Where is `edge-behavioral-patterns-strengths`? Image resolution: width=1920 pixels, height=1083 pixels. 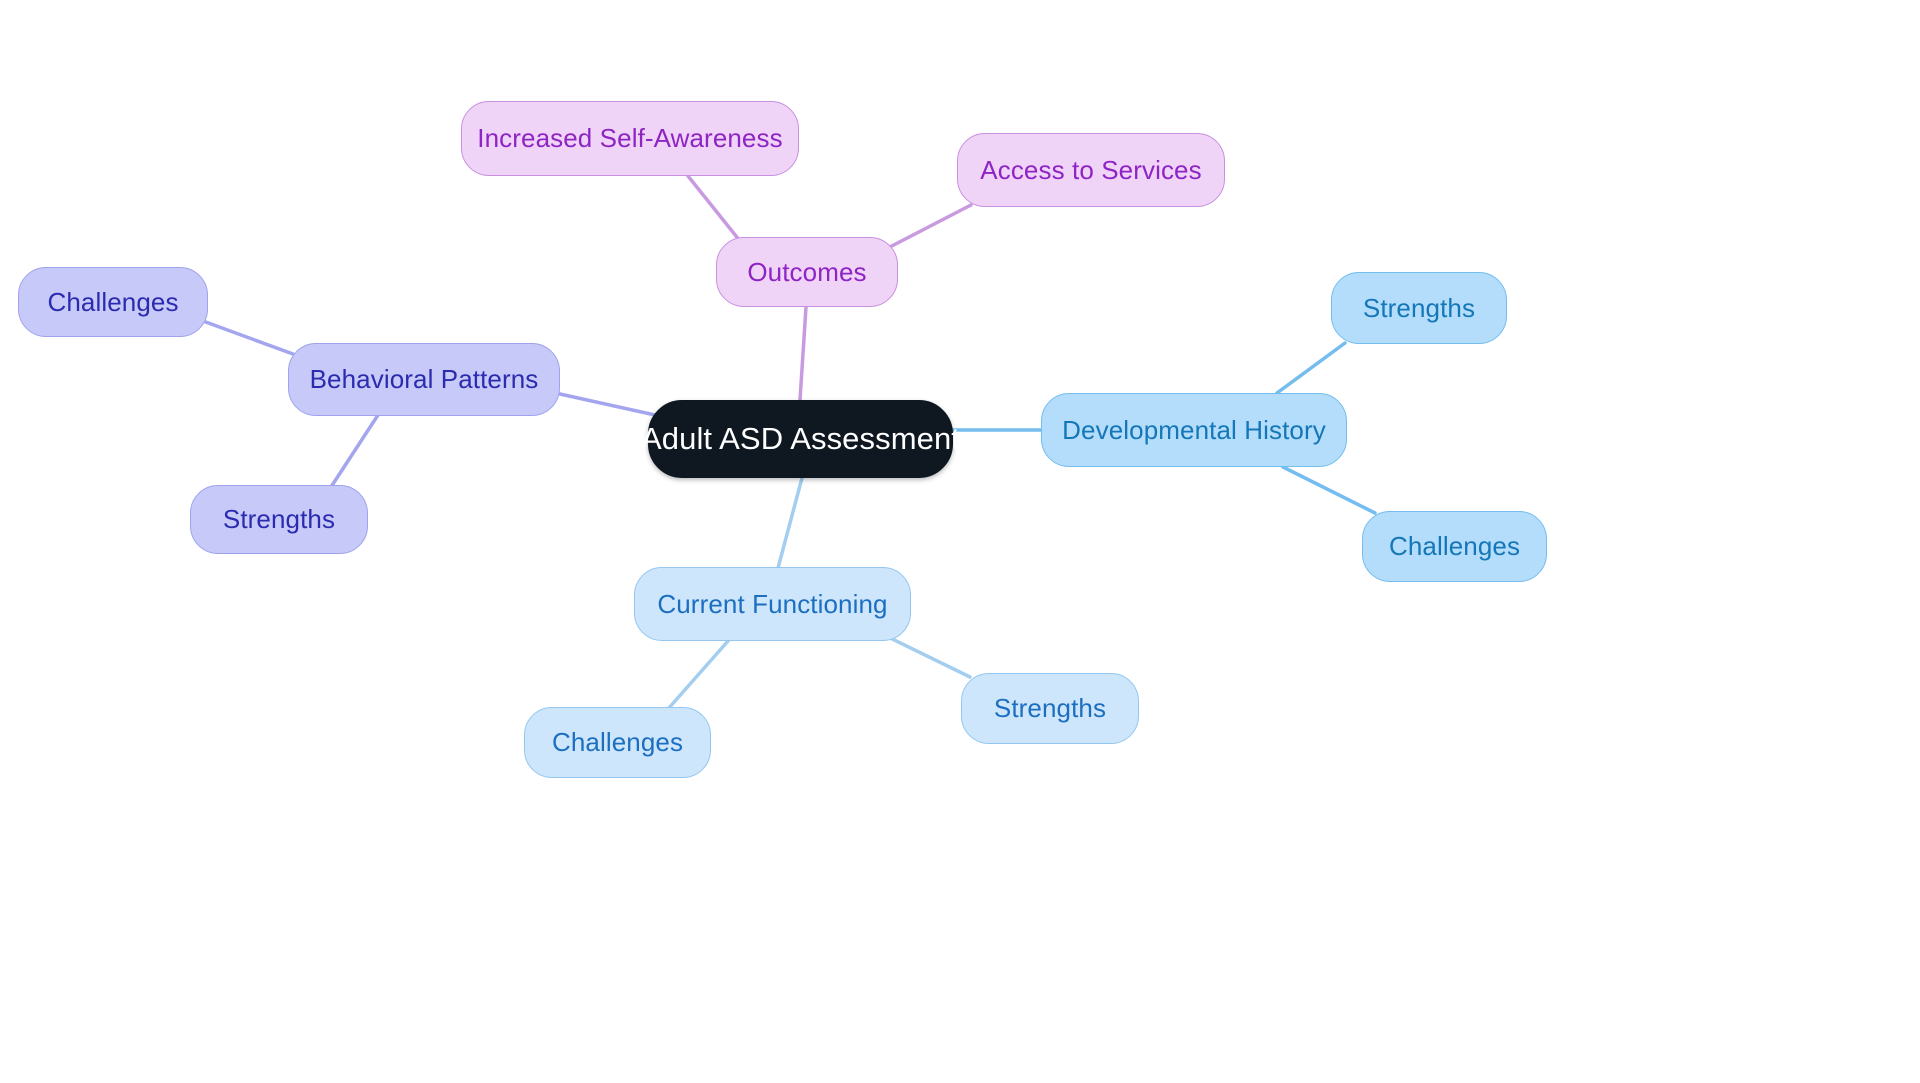
edge-behavioral-patterns-strengths is located at coordinates (354, 451).